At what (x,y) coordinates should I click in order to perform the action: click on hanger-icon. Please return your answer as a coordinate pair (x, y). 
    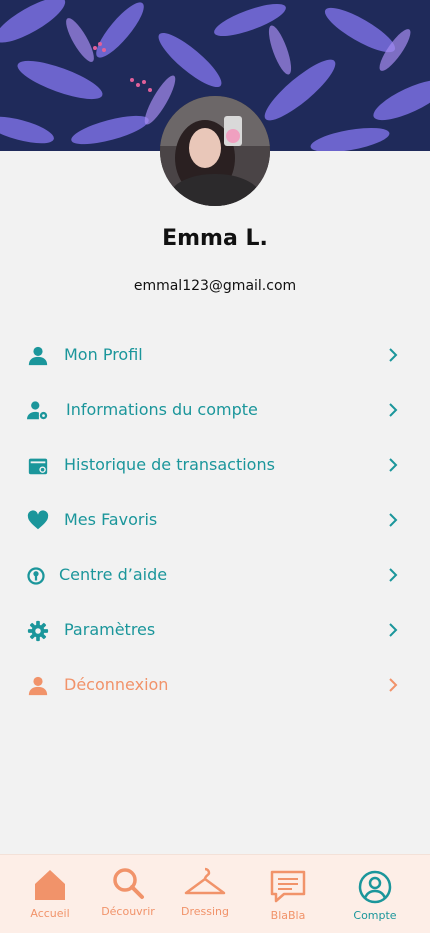
    Looking at the image, I should click on (205, 881).